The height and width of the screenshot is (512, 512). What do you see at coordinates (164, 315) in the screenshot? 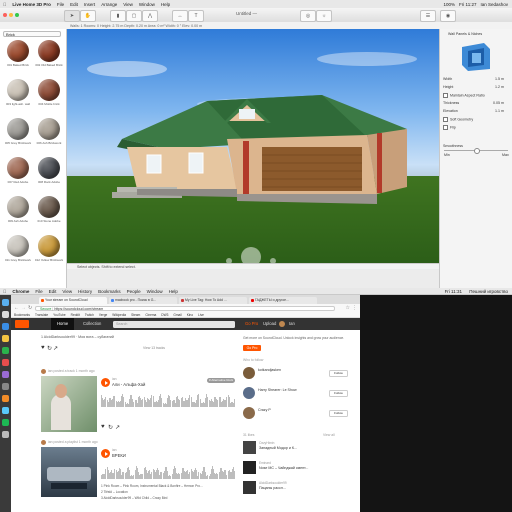
I see `bookmark-item: DW3` at bounding box center [164, 315].